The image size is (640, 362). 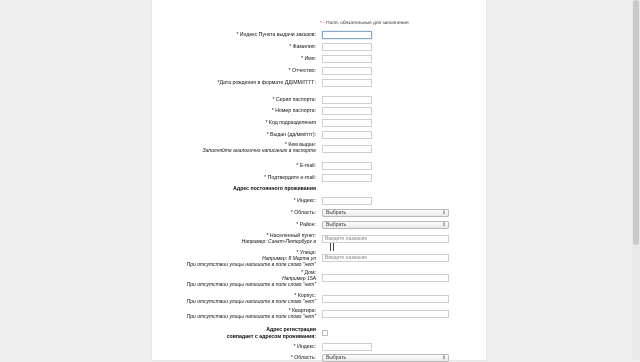 What do you see at coordinates (304, 201) in the screenshot?
I see `label-address-index: * Индекс:` at bounding box center [304, 201].